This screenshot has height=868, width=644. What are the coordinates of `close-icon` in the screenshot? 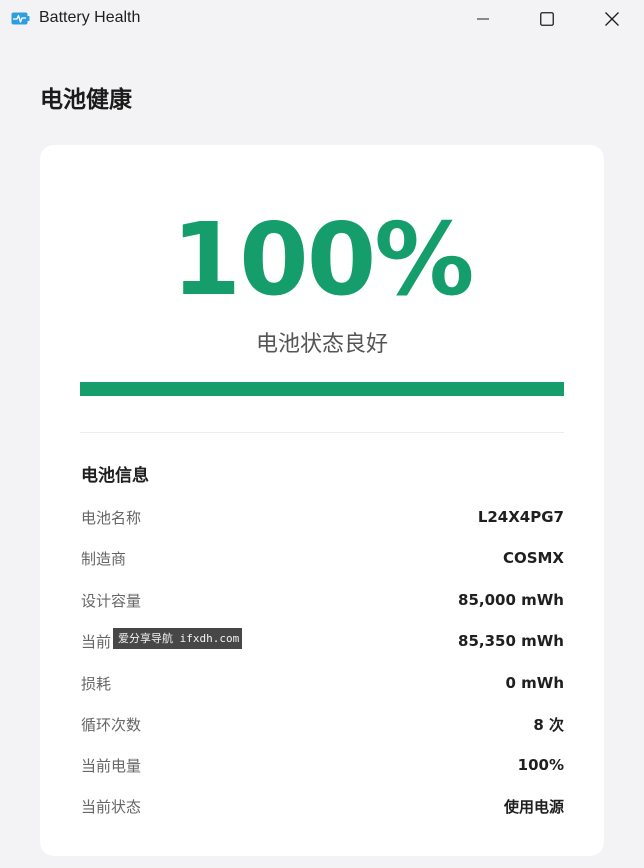 It's located at (612, 19).